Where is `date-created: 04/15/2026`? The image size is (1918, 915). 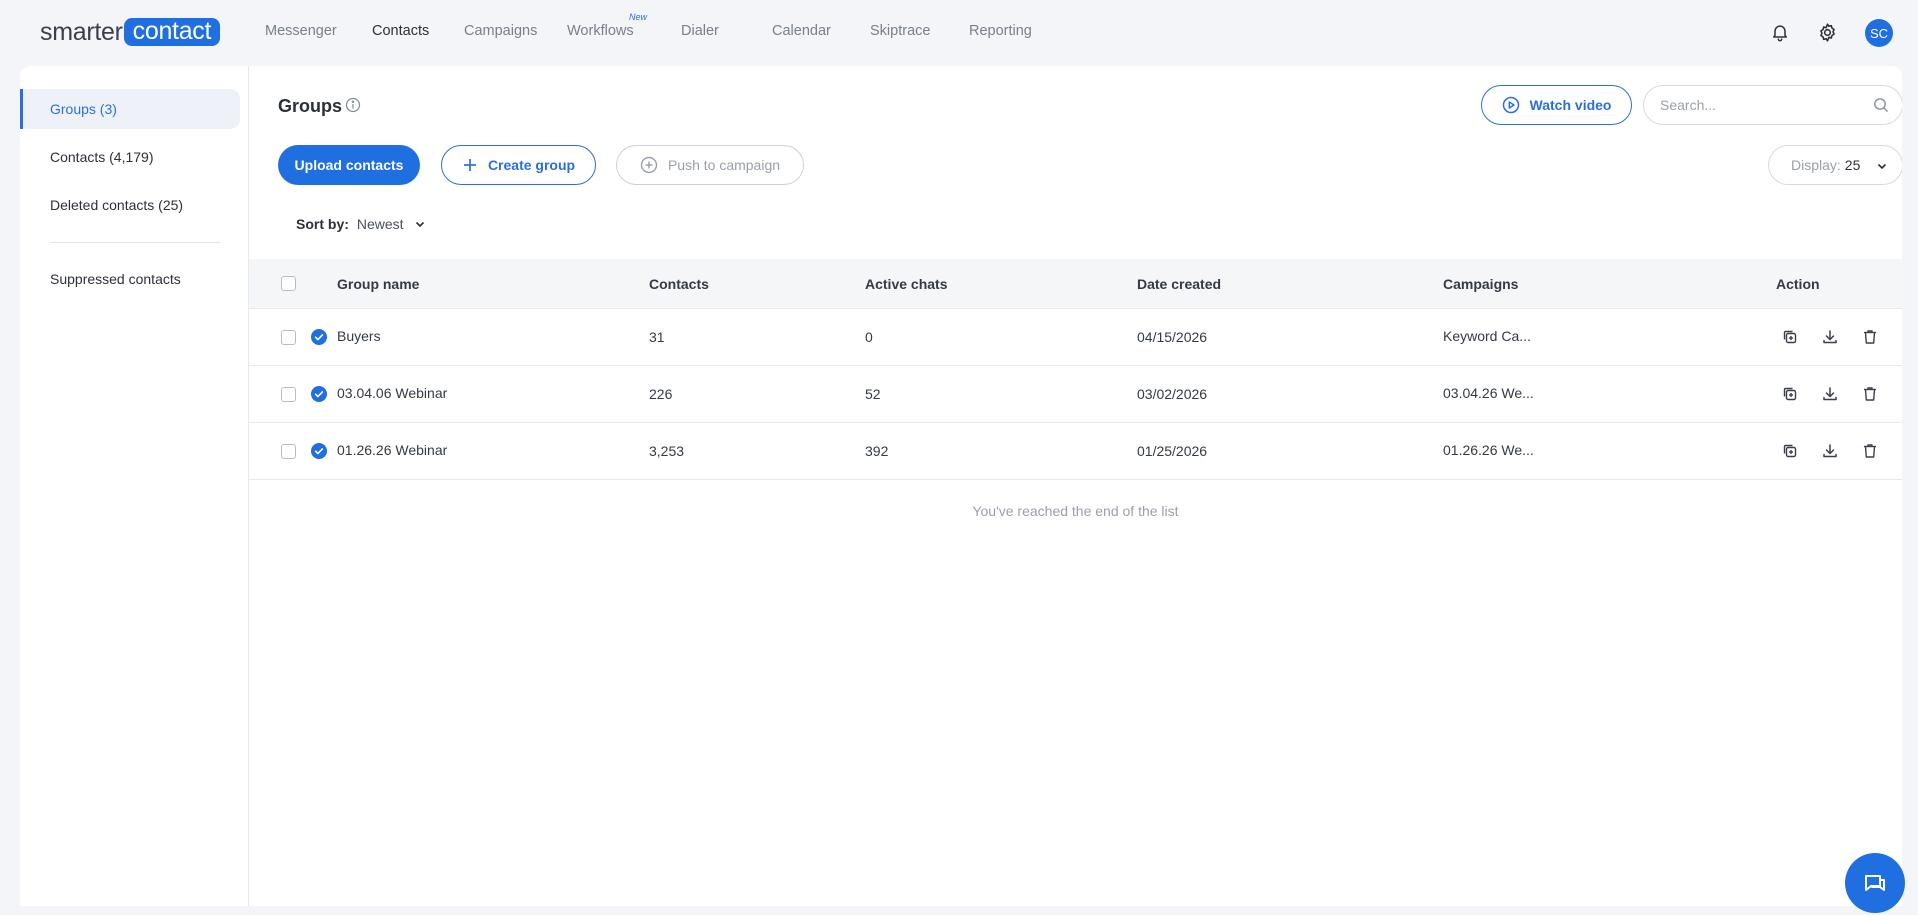 date-created: 04/15/2026 is located at coordinates (1172, 337).